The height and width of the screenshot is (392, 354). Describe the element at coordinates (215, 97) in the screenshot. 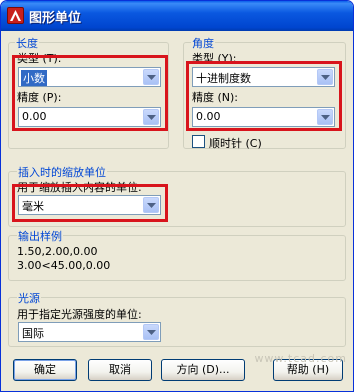

I see `angle-precision-label: 精度 (N):` at that location.